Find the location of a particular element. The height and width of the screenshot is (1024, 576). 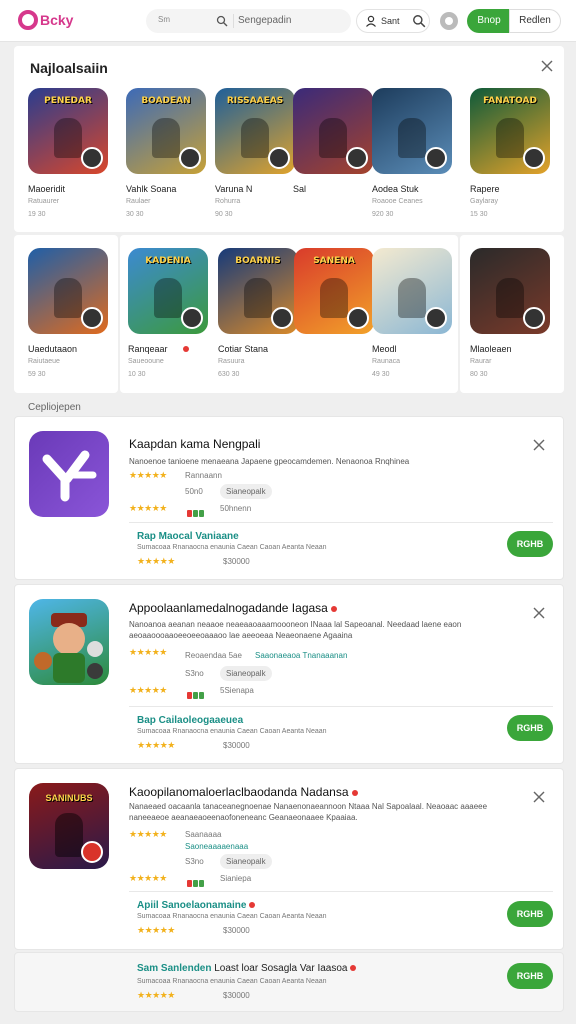

related-app-title-text: Sam Sanlenden is located at coordinates (174, 968).